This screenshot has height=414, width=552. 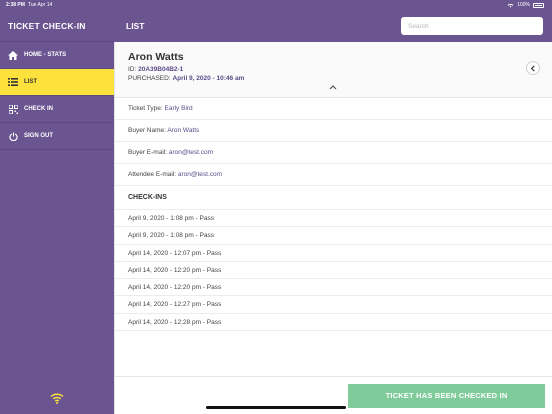 What do you see at coordinates (161, 69) in the screenshot?
I see `ticket-id-value: 20A39B04B2-1` at bounding box center [161, 69].